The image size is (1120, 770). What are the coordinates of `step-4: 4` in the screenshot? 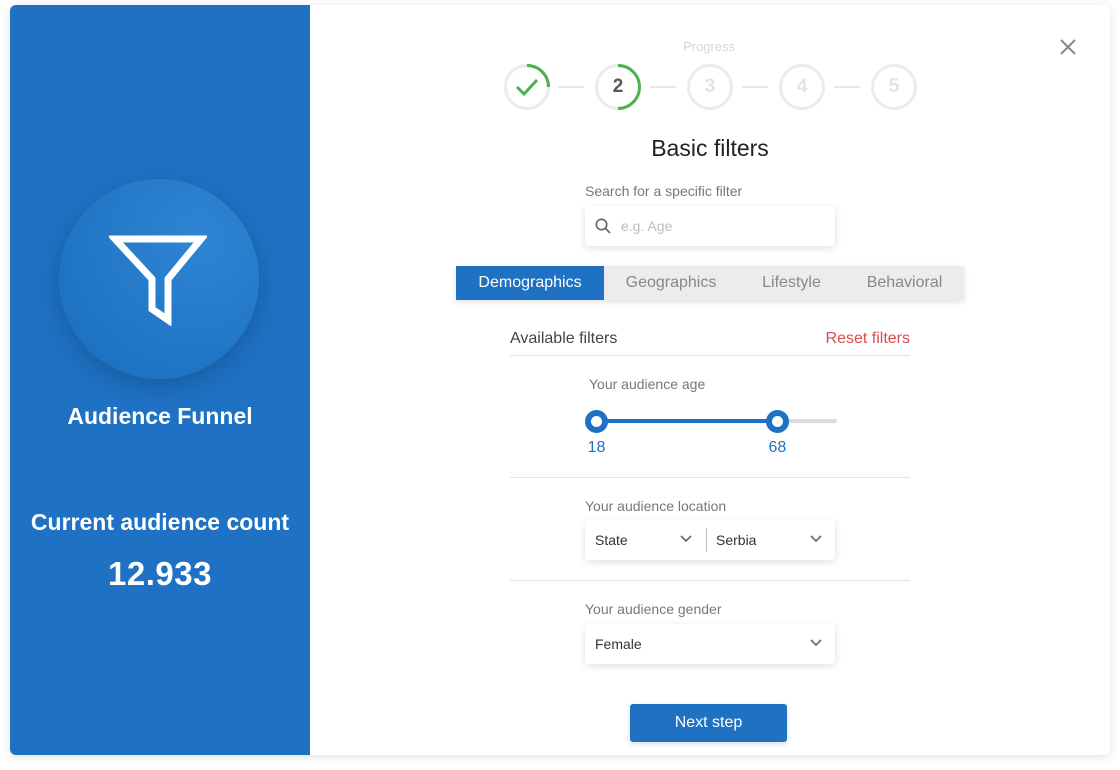 It's located at (802, 87).